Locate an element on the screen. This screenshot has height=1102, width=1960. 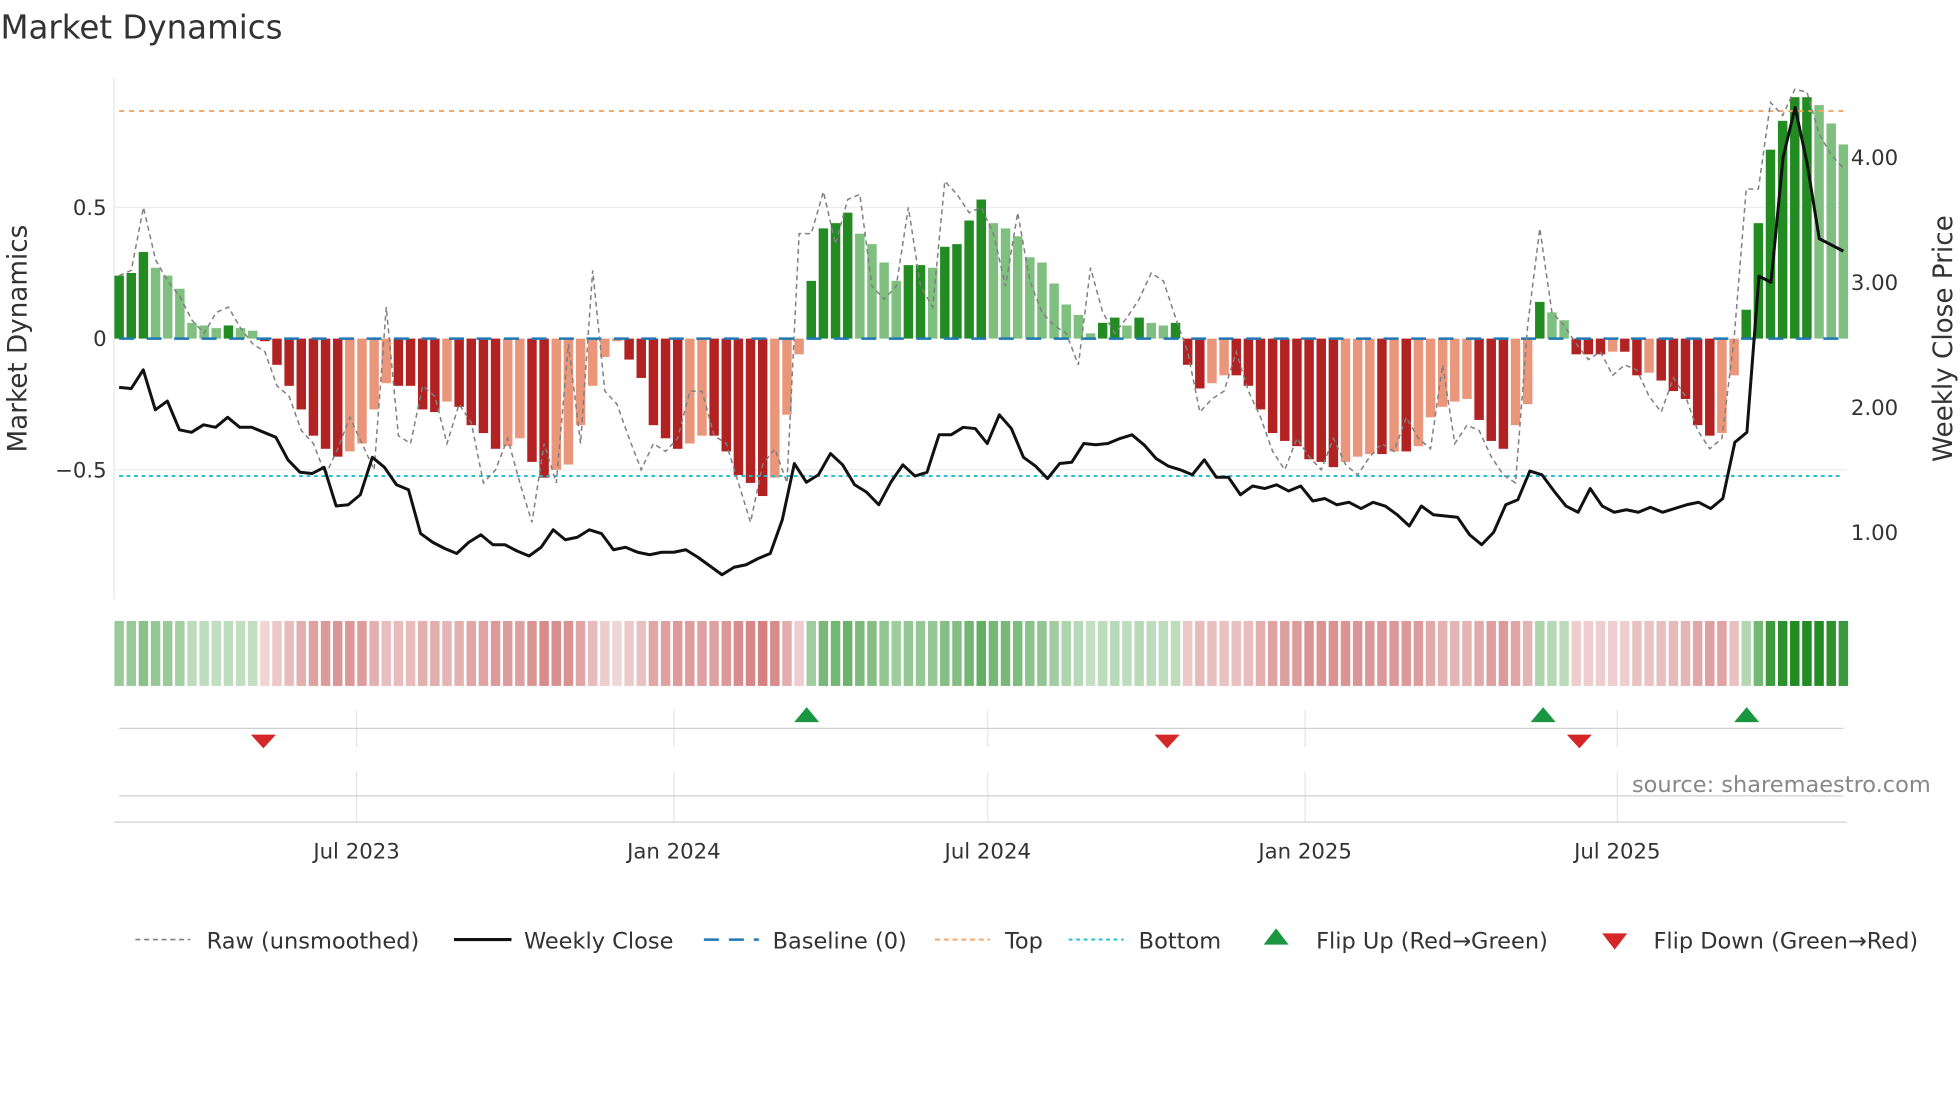
flip-down-marker is located at coordinates (263, 741).